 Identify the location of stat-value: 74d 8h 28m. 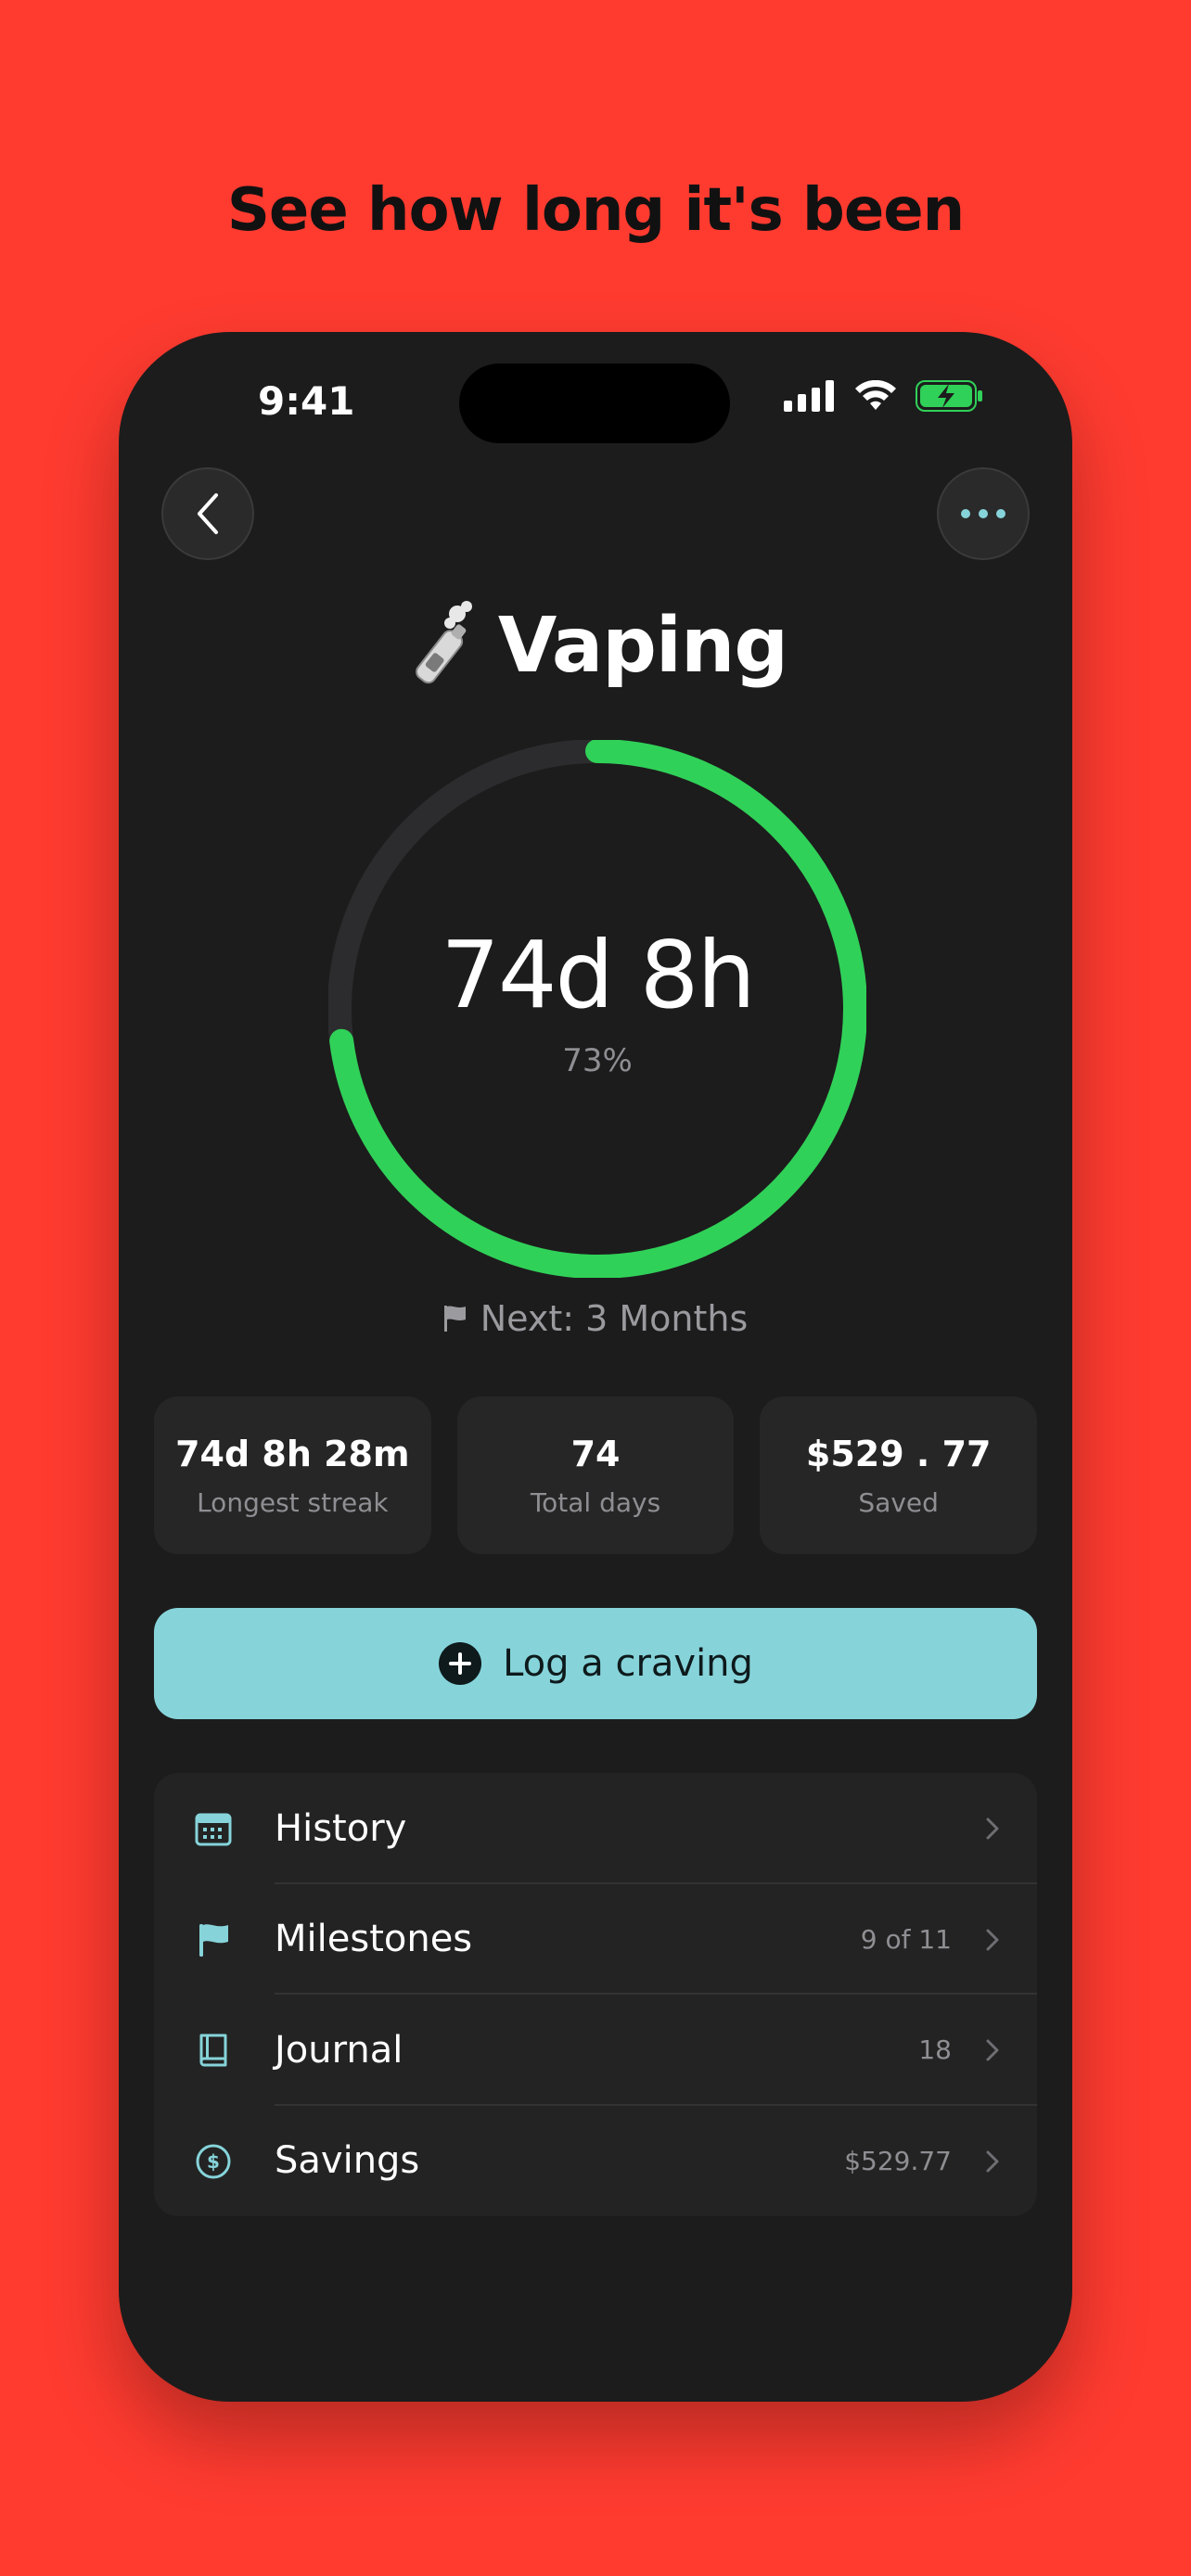
(292, 1453).